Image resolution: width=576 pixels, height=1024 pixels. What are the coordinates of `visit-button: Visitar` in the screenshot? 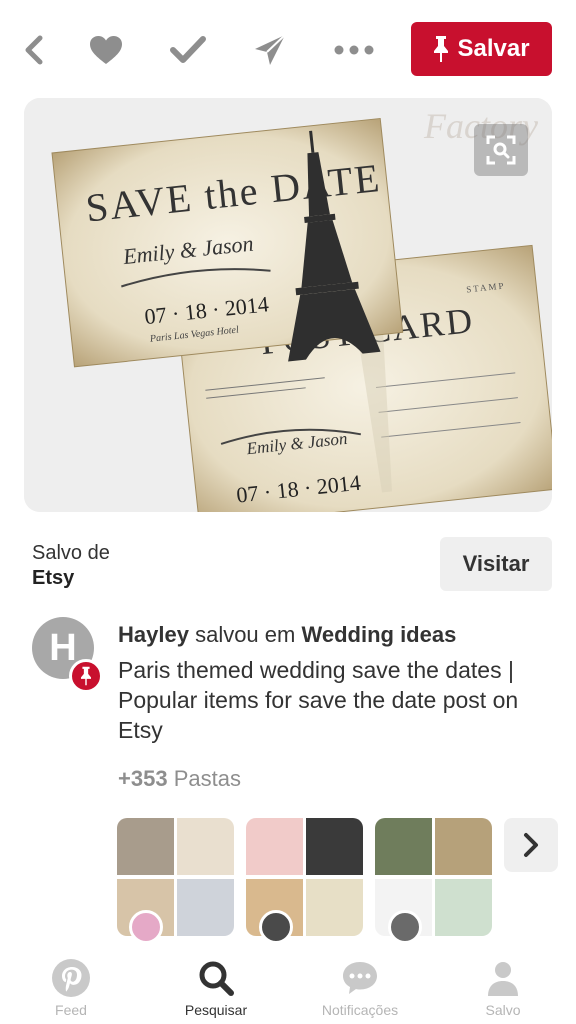 It's located at (496, 564).